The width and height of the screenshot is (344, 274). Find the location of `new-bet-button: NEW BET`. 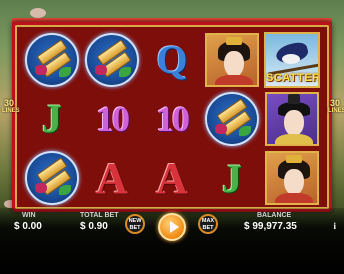

new-bet-button: NEW BET is located at coordinates (135, 224).